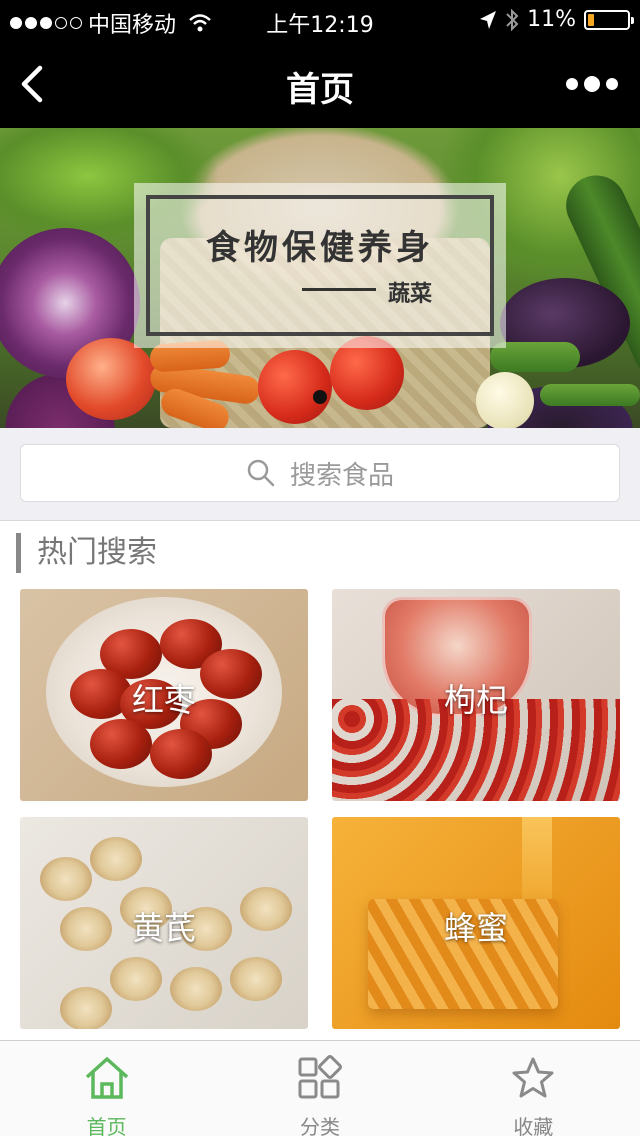 The height and width of the screenshot is (1136, 640). I want to click on tab-category: 分类, so click(319, 1088).